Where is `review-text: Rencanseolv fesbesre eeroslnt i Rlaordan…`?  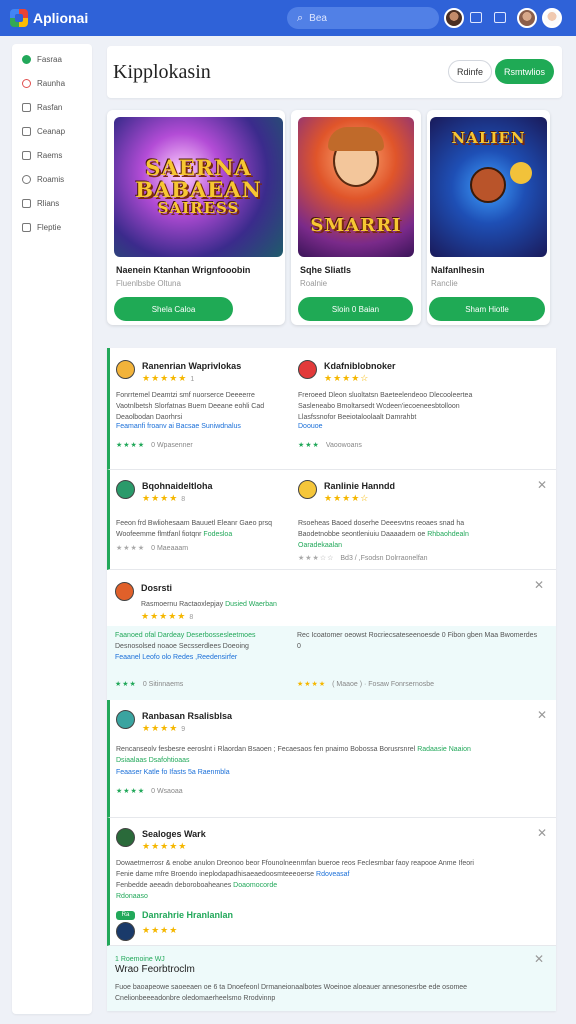 review-text: Rencanseolv fesbesre eeroslnt i Rlaordan… is located at coordinates (293, 755).